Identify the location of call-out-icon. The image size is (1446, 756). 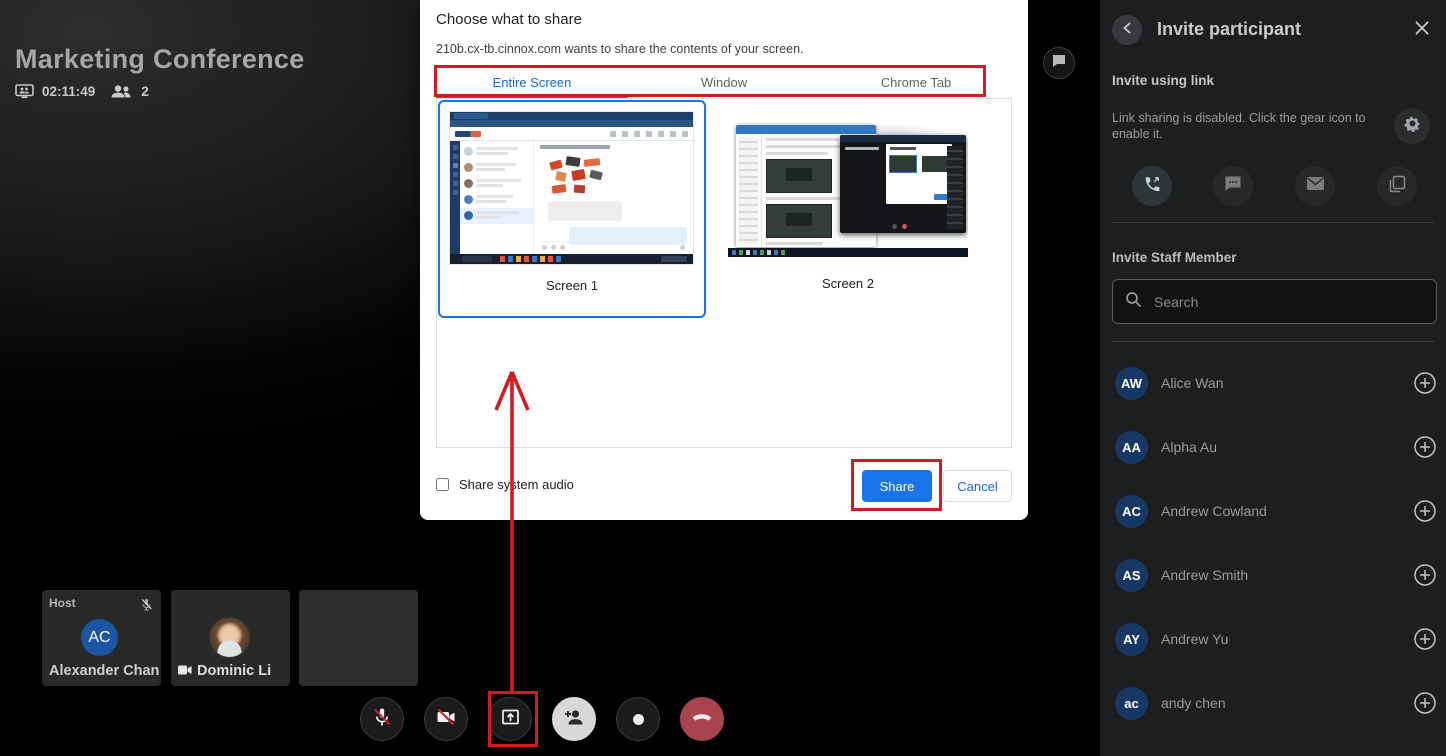
(1152, 186).